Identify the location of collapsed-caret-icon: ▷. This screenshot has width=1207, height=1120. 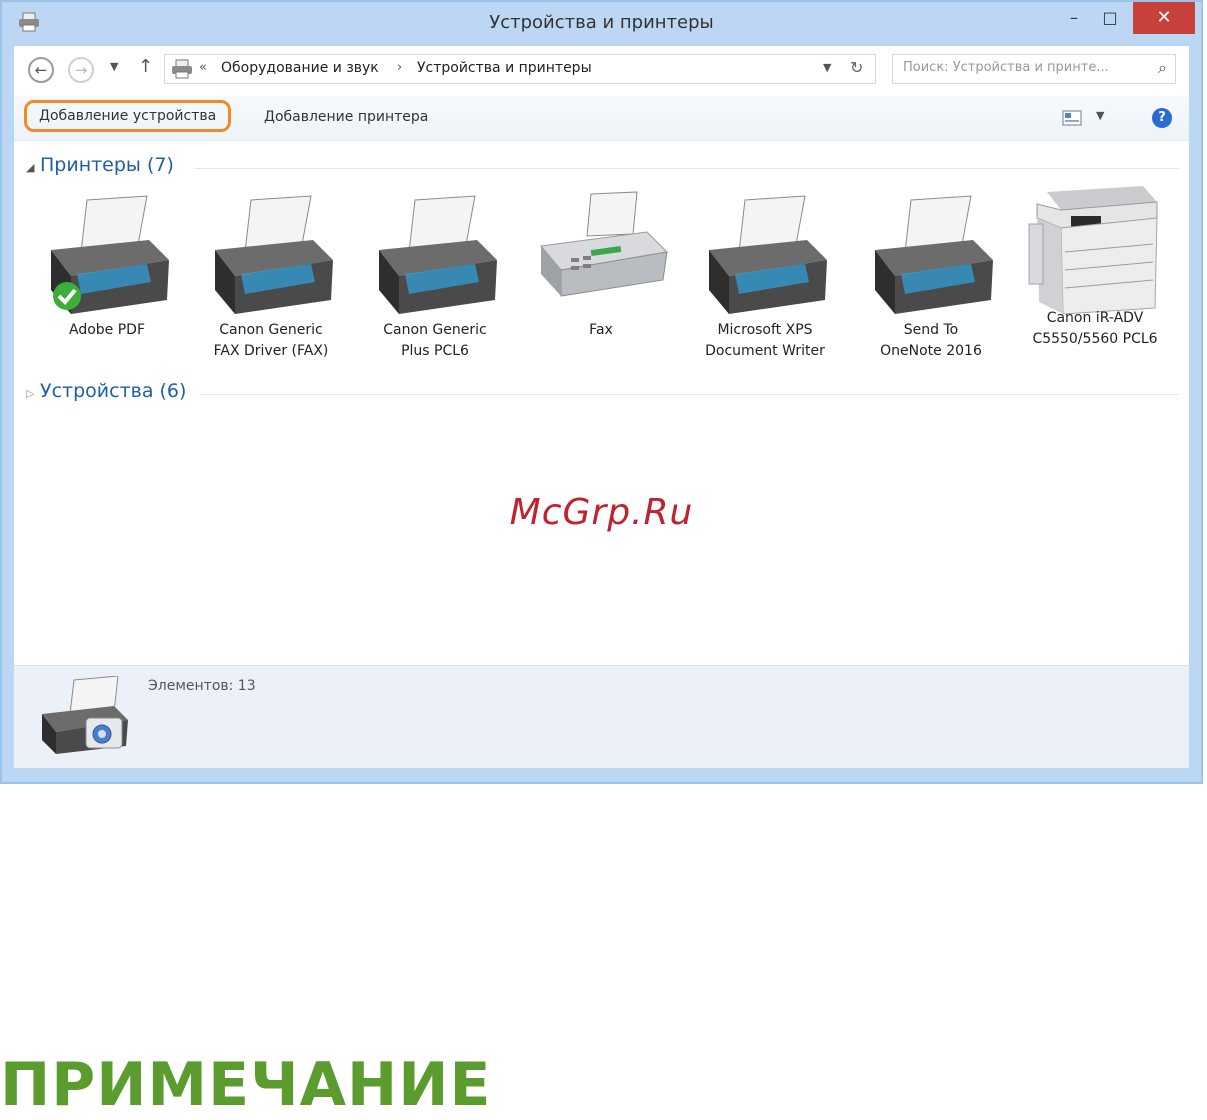
(33, 393).